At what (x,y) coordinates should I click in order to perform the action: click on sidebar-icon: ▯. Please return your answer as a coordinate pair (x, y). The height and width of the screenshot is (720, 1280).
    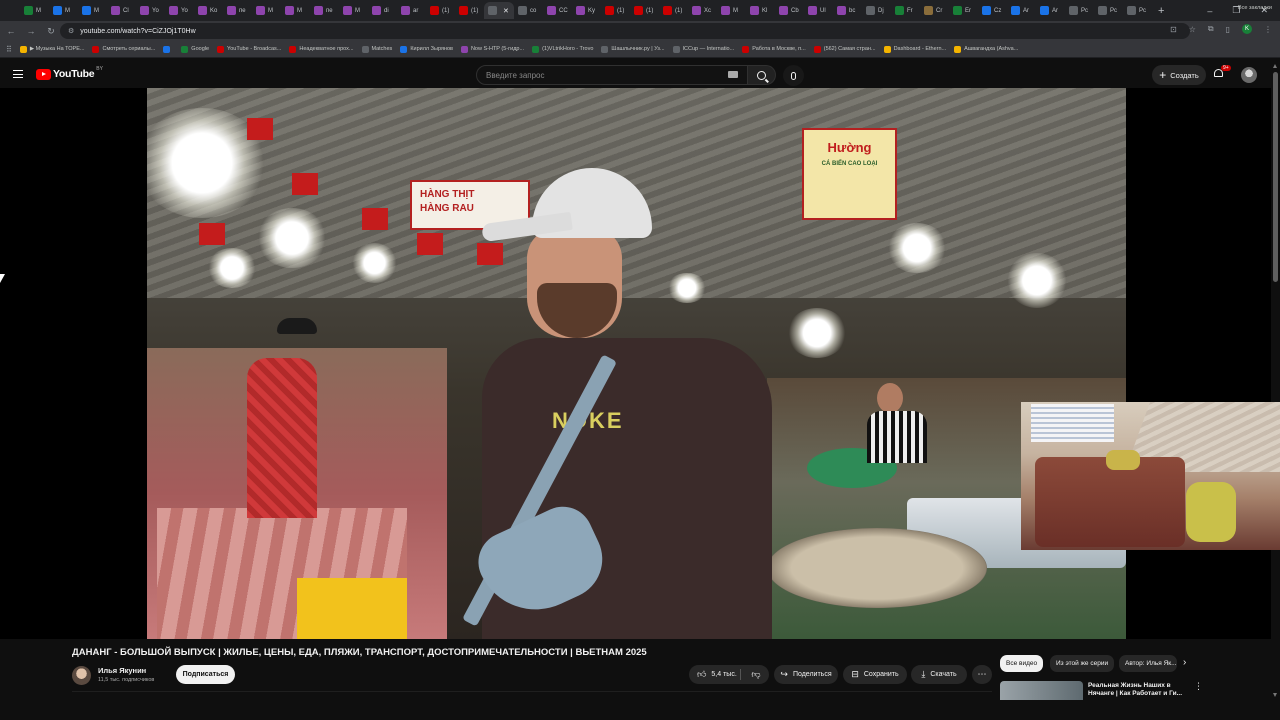
    Looking at the image, I should click on (1228, 29).